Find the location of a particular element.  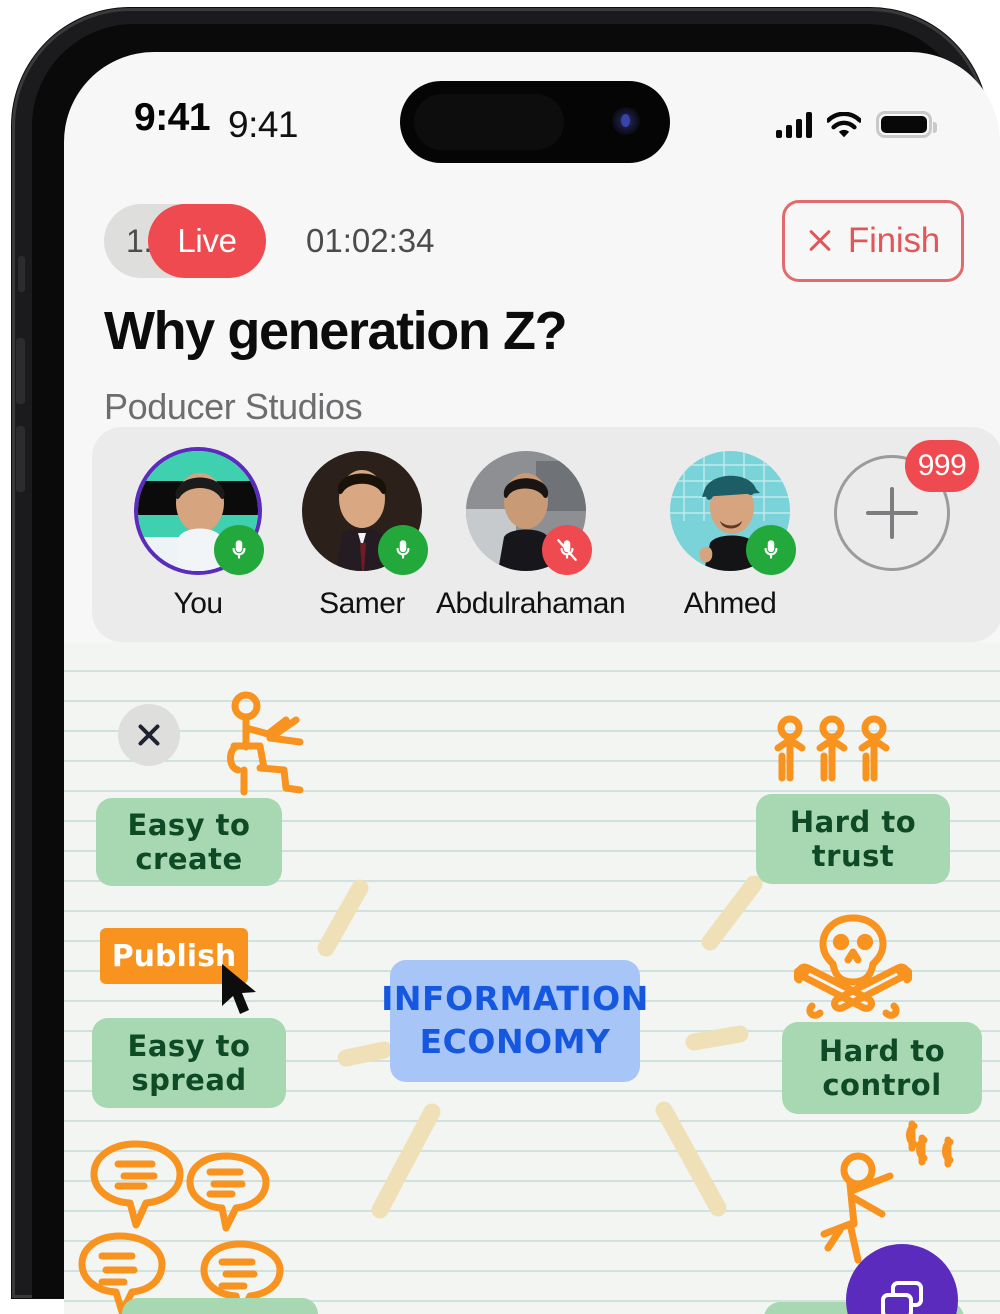

finish-button: Finish is located at coordinates (873, 241).